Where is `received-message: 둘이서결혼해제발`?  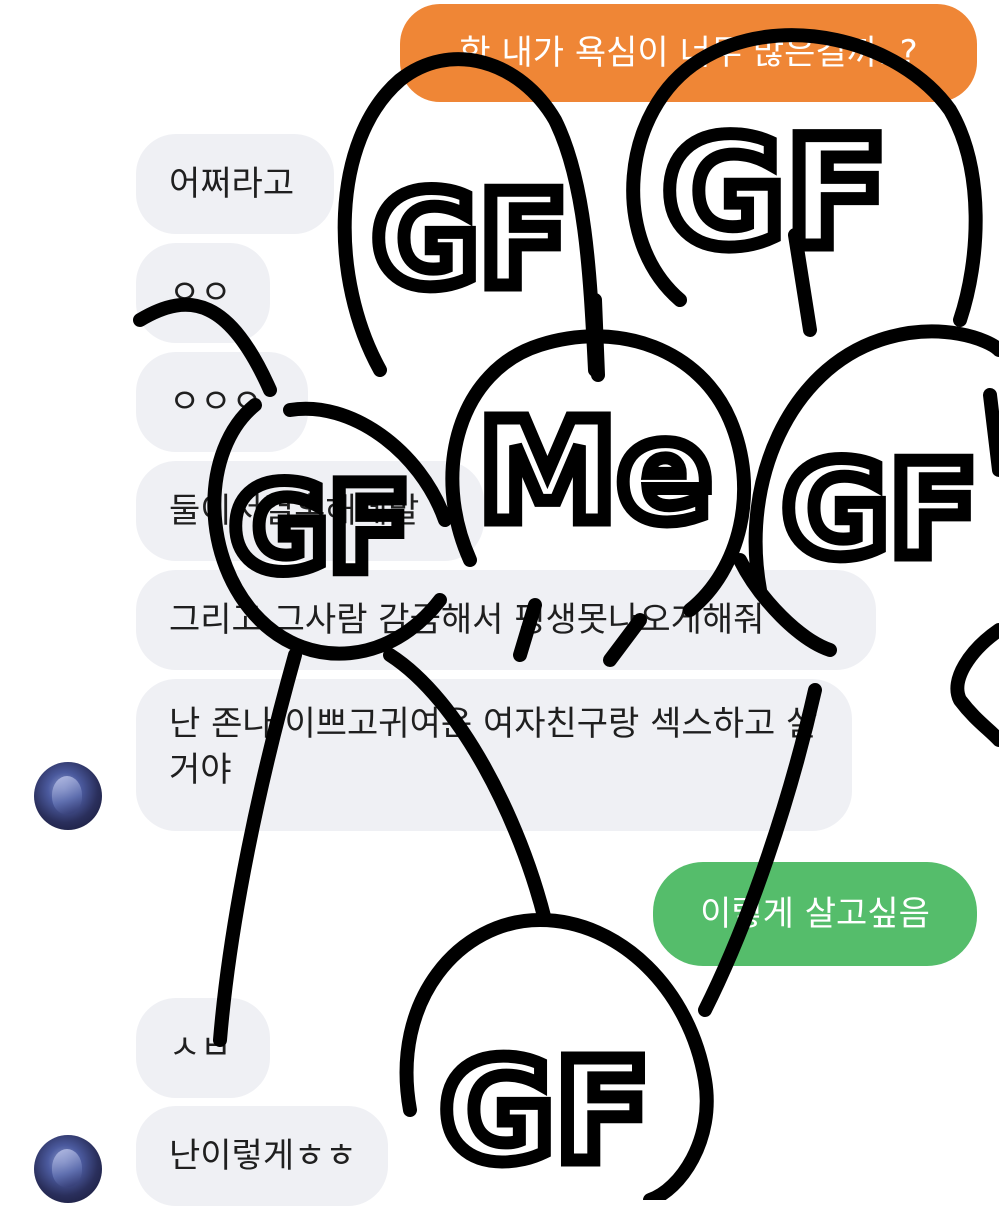 received-message: 둘이서결혼해제발 is located at coordinates (310, 511).